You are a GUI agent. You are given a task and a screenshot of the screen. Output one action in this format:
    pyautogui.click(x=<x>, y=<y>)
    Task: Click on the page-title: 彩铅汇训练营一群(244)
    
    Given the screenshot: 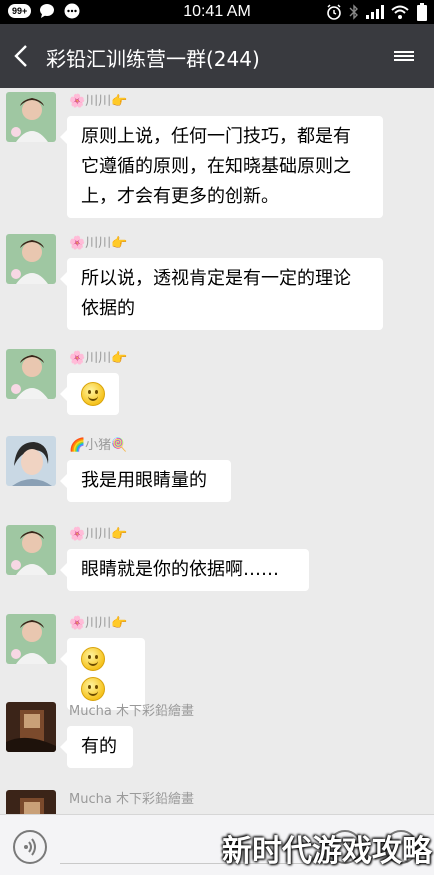 What is the action you would take?
    pyautogui.click(x=153, y=59)
    